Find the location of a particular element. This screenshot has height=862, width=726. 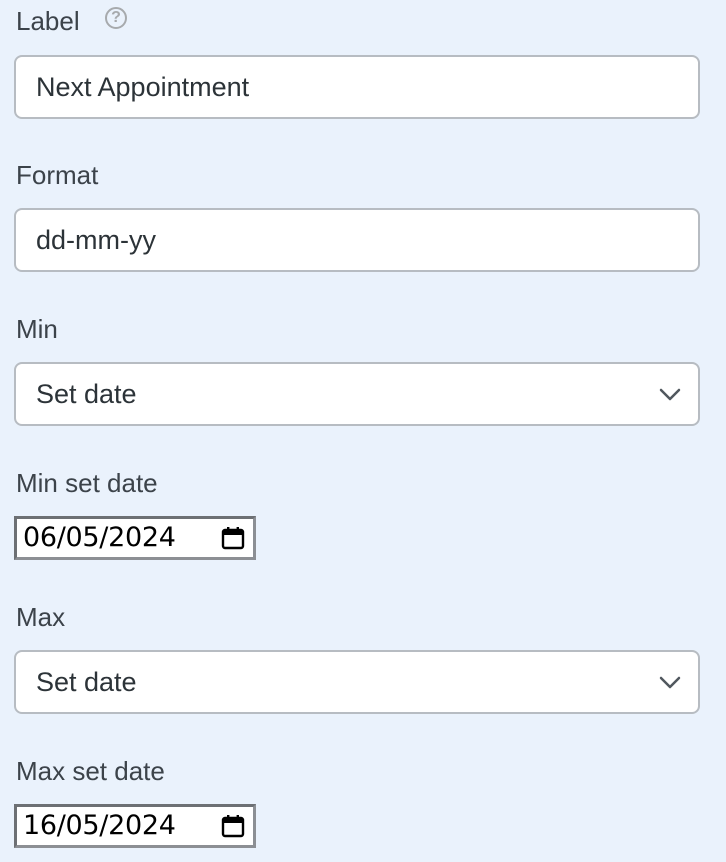

label-input is located at coordinates (357, 87).